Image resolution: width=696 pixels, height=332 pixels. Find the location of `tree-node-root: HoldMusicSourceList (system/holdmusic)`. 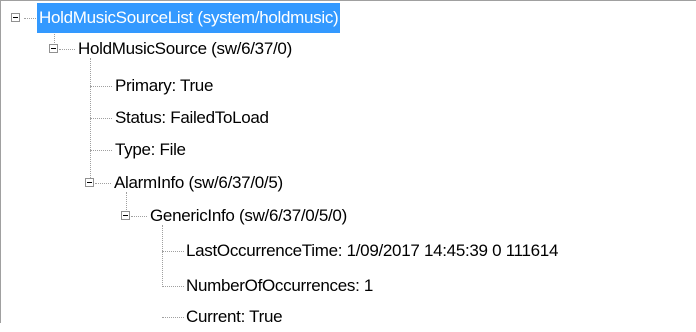

tree-node-root: HoldMusicSourceList (system/holdmusic) is located at coordinates (189, 18).